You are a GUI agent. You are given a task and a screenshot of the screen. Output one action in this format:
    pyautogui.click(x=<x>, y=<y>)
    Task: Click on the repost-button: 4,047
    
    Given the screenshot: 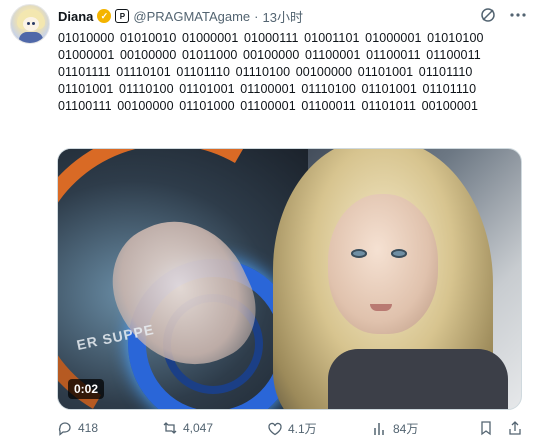 What is the action you would take?
    pyautogui.click(x=187, y=428)
    